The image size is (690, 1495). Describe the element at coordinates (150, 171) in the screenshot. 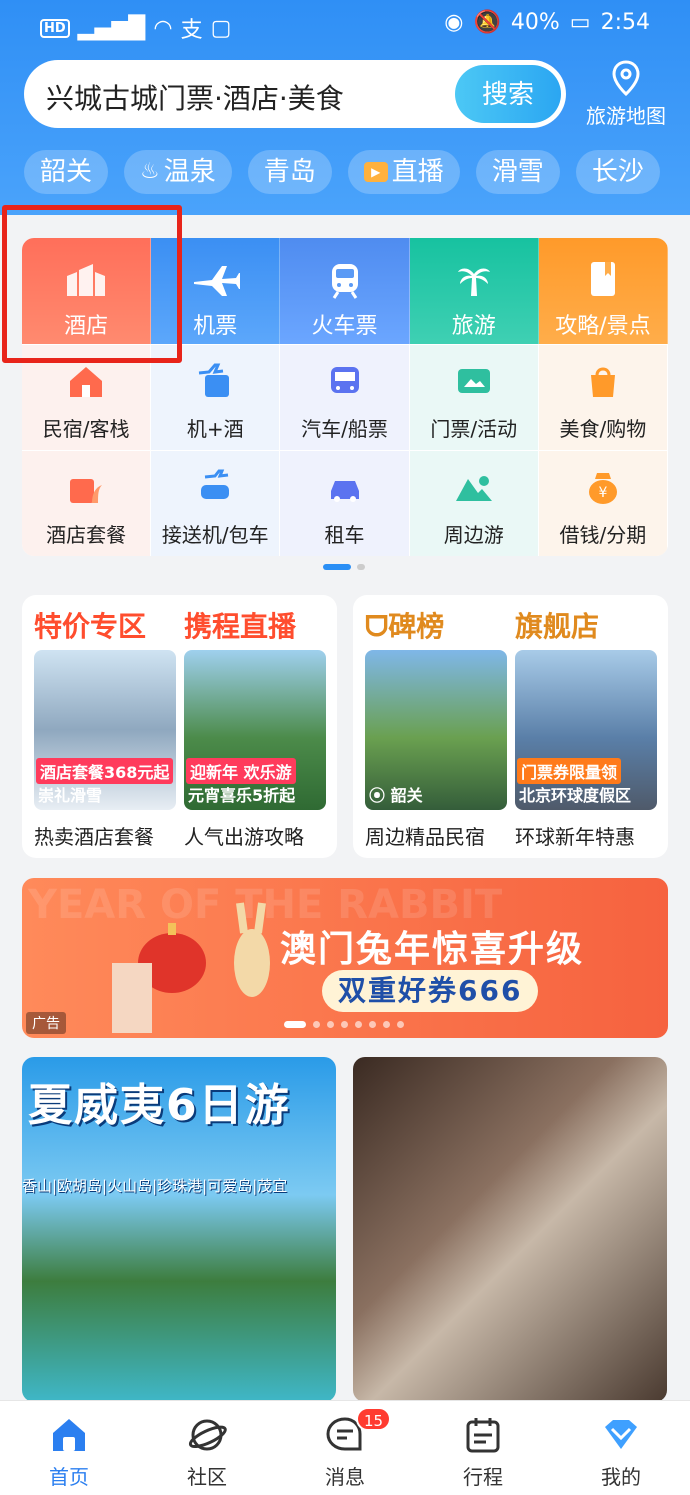

I see `hotspring-icon: ♨` at that location.